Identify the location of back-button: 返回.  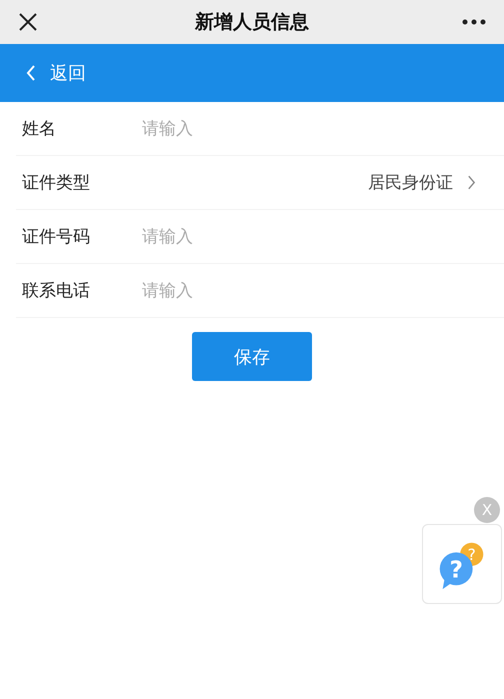
(56, 73).